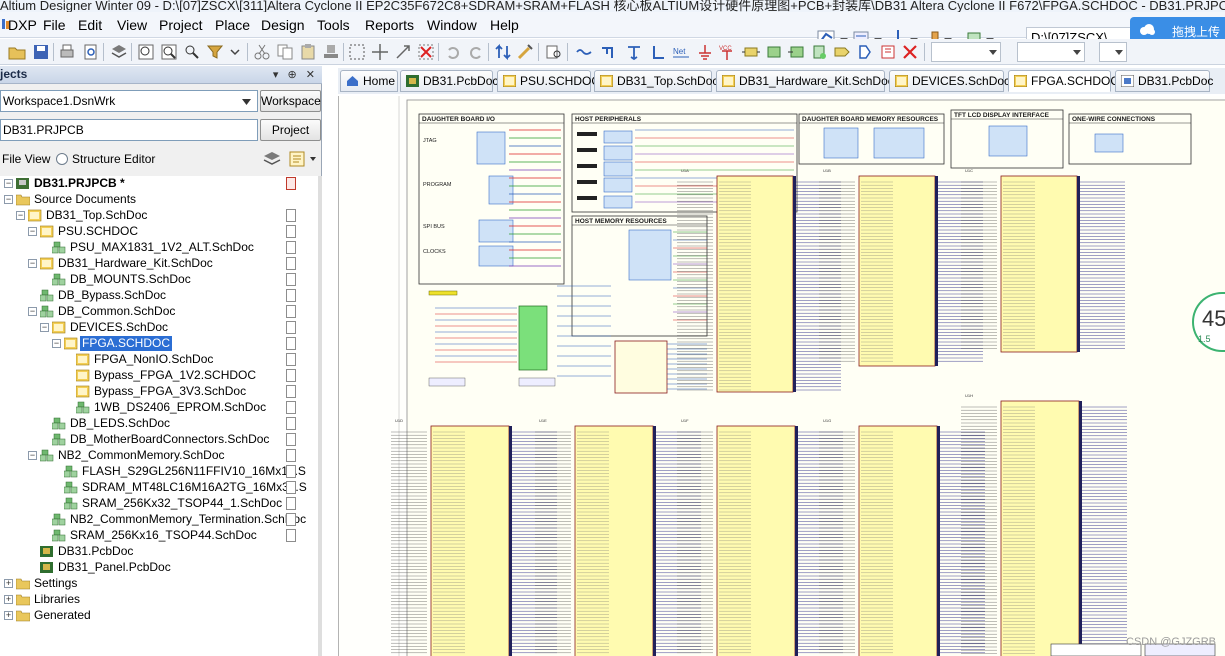 The height and width of the screenshot is (656, 1225). I want to click on tree-item: NB2_CommonMemory_Termination.SchDoc, so click(159, 520).